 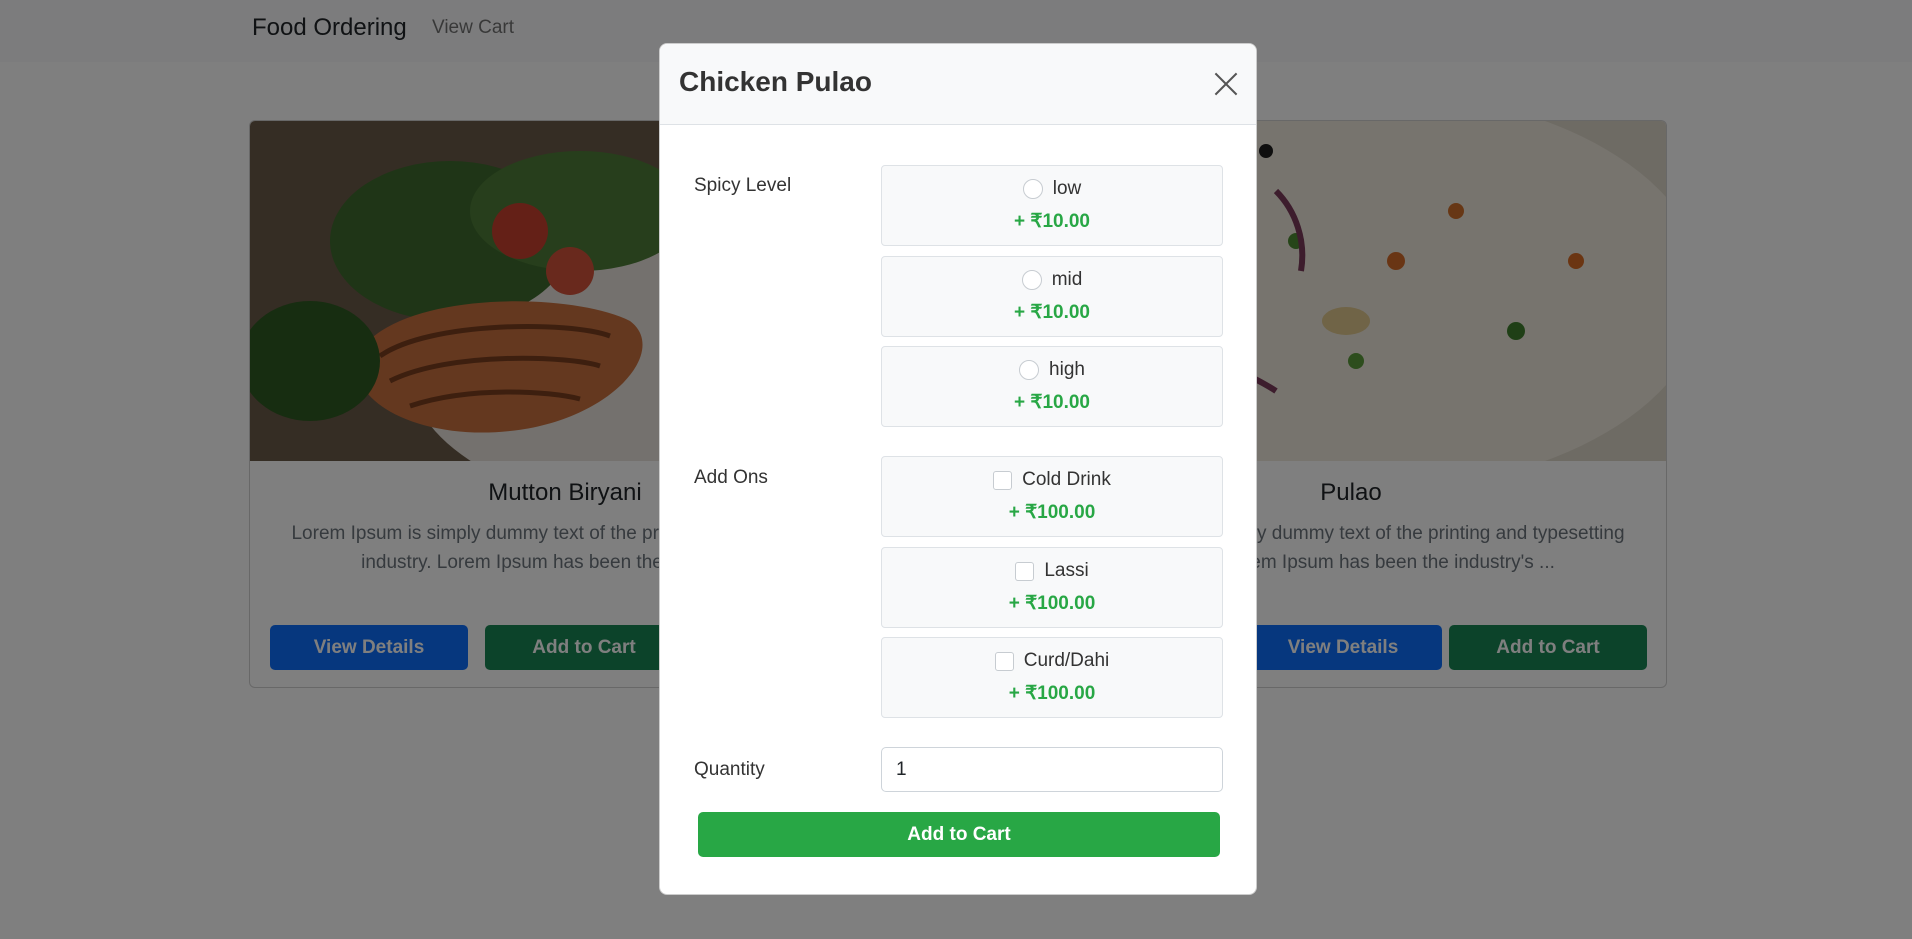 What do you see at coordinates (775, 81) in the screenshot?
I see `modal-title: Chicken Pulao` at bounding box center [775, 81].